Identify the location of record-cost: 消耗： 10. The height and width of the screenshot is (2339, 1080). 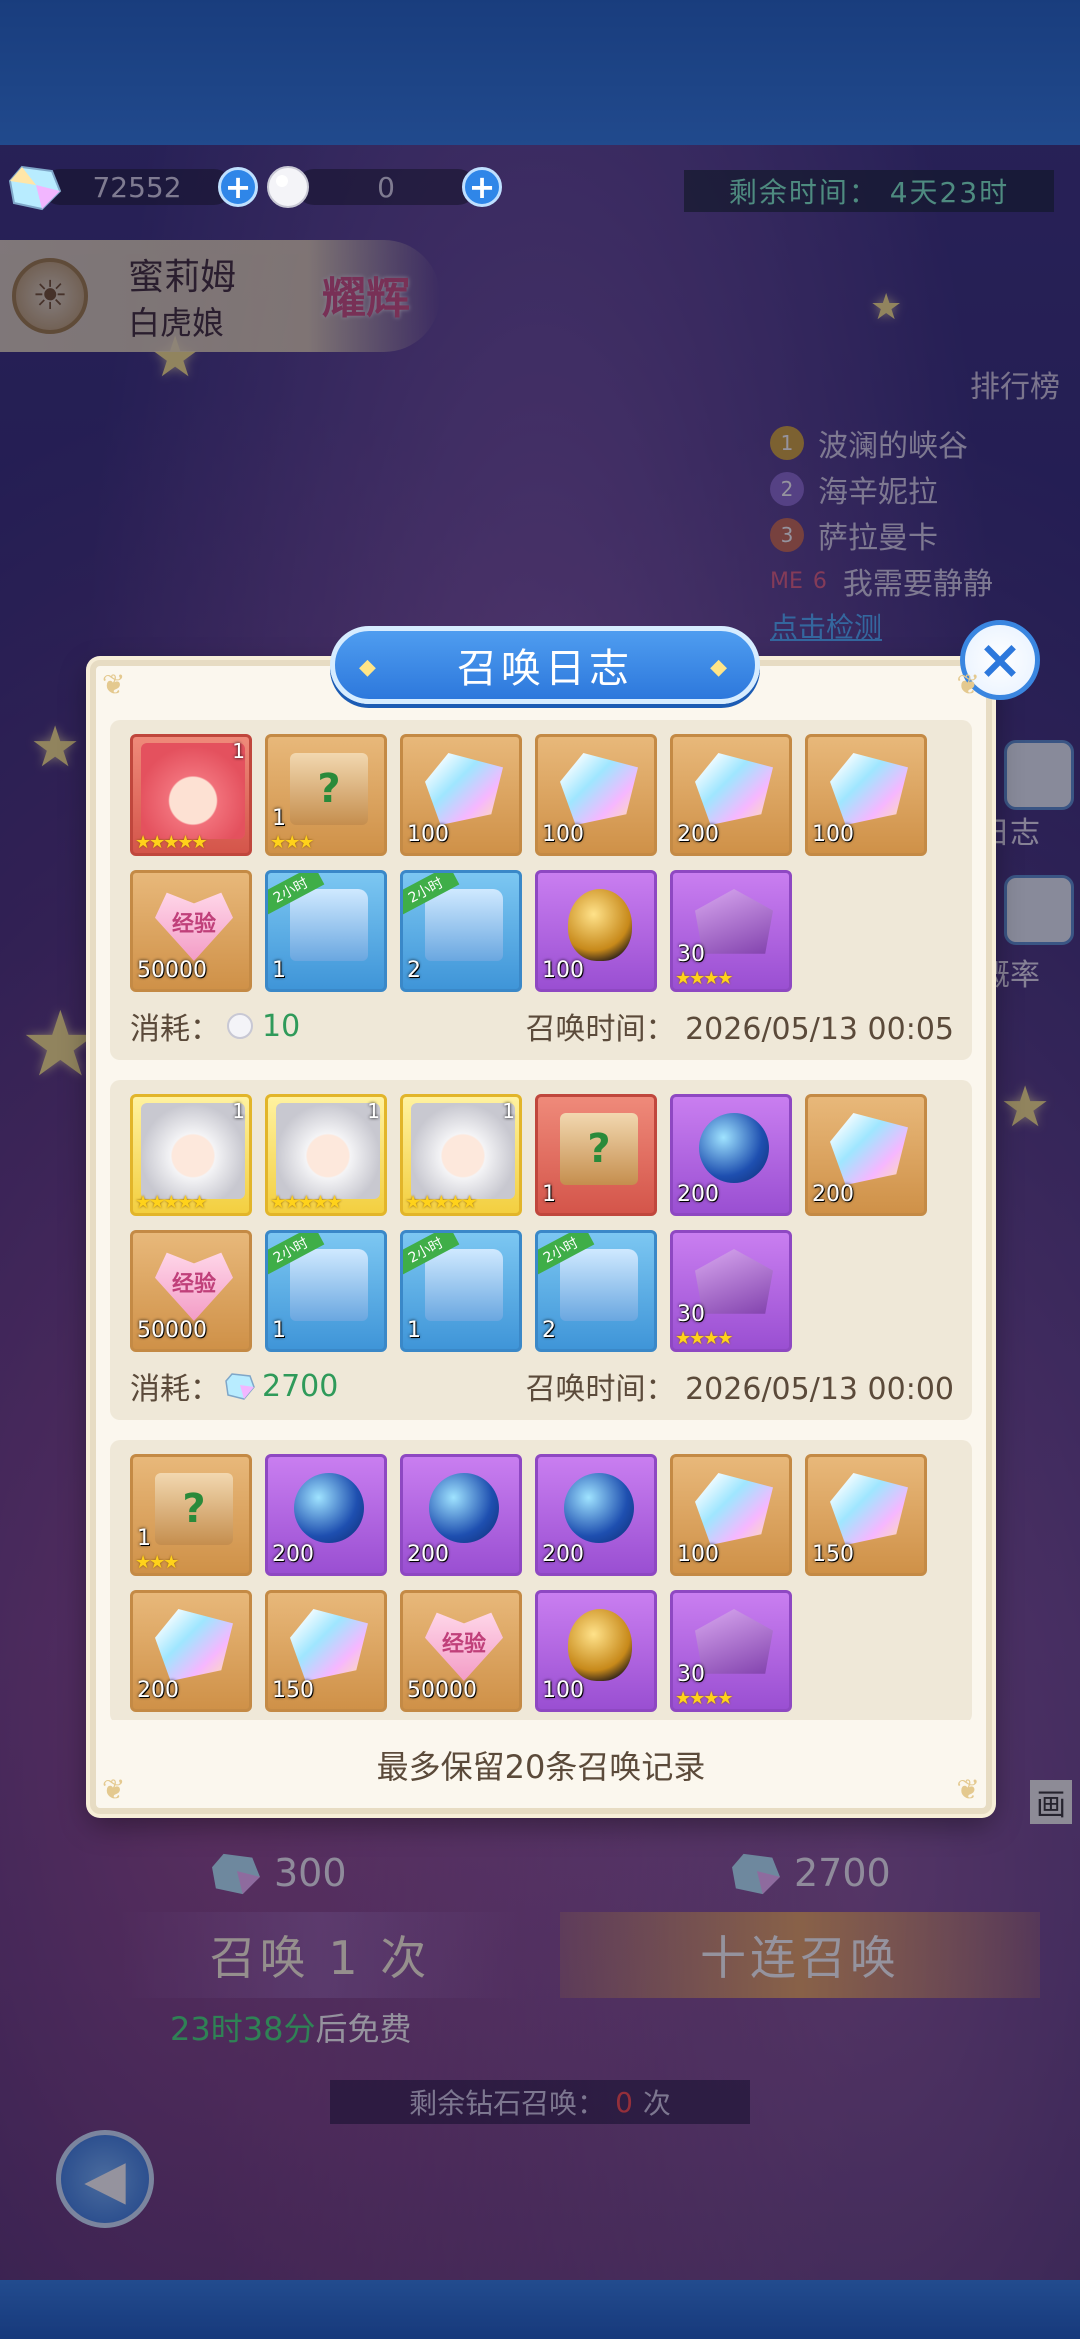
(215, 1028).